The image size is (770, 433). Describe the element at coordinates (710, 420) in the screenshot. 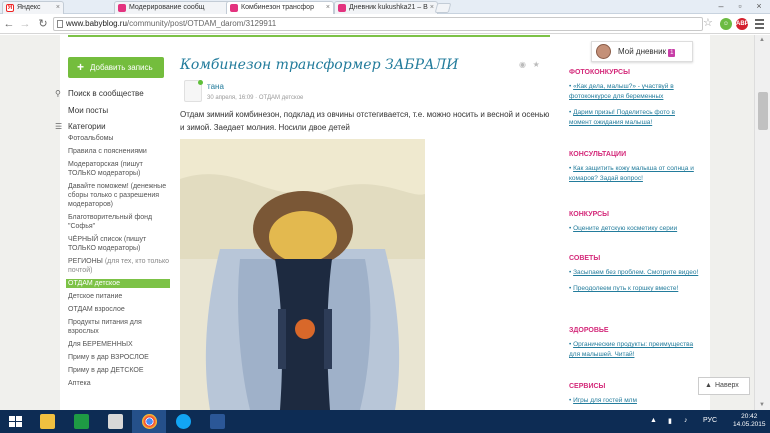

I see `language-indicator: РУС` at that location.